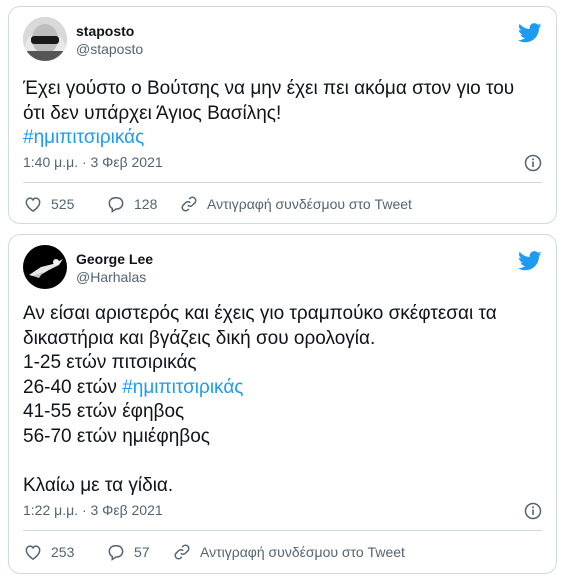  I want to click on reply-button: 128, so click(131, 204).